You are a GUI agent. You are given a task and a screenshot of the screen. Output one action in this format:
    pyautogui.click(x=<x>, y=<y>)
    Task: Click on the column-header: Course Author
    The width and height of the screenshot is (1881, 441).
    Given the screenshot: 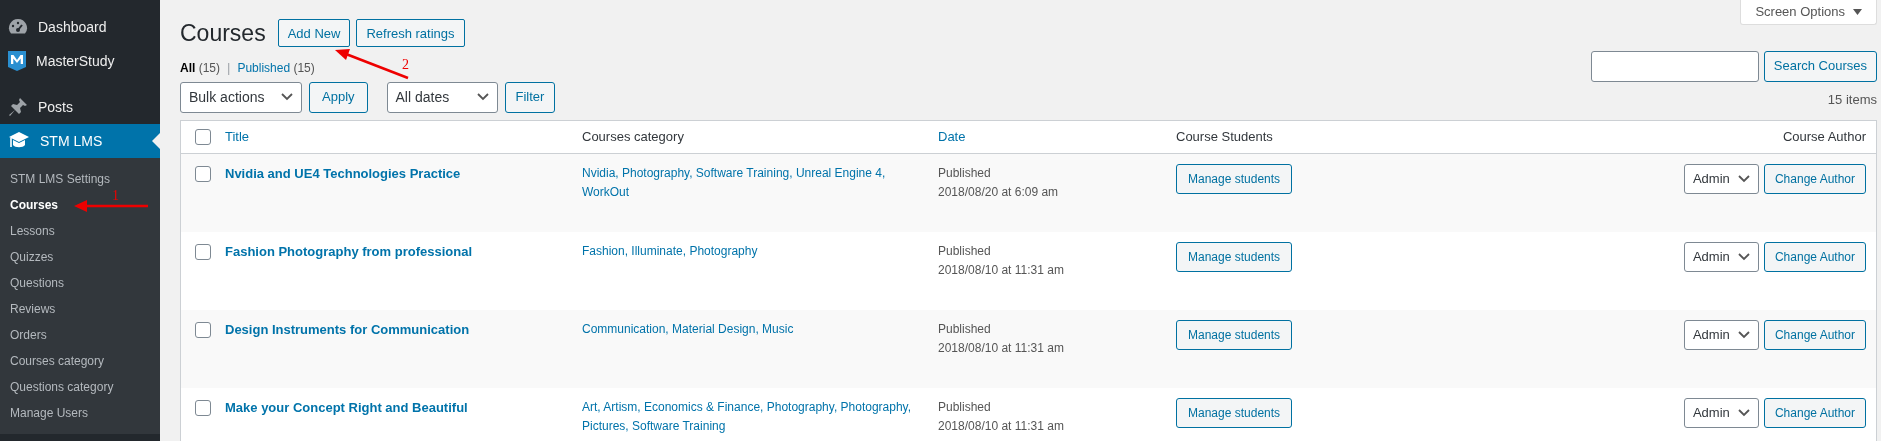 What is the action you would take?
    pyautogui.click(x=1824, y=136)
    